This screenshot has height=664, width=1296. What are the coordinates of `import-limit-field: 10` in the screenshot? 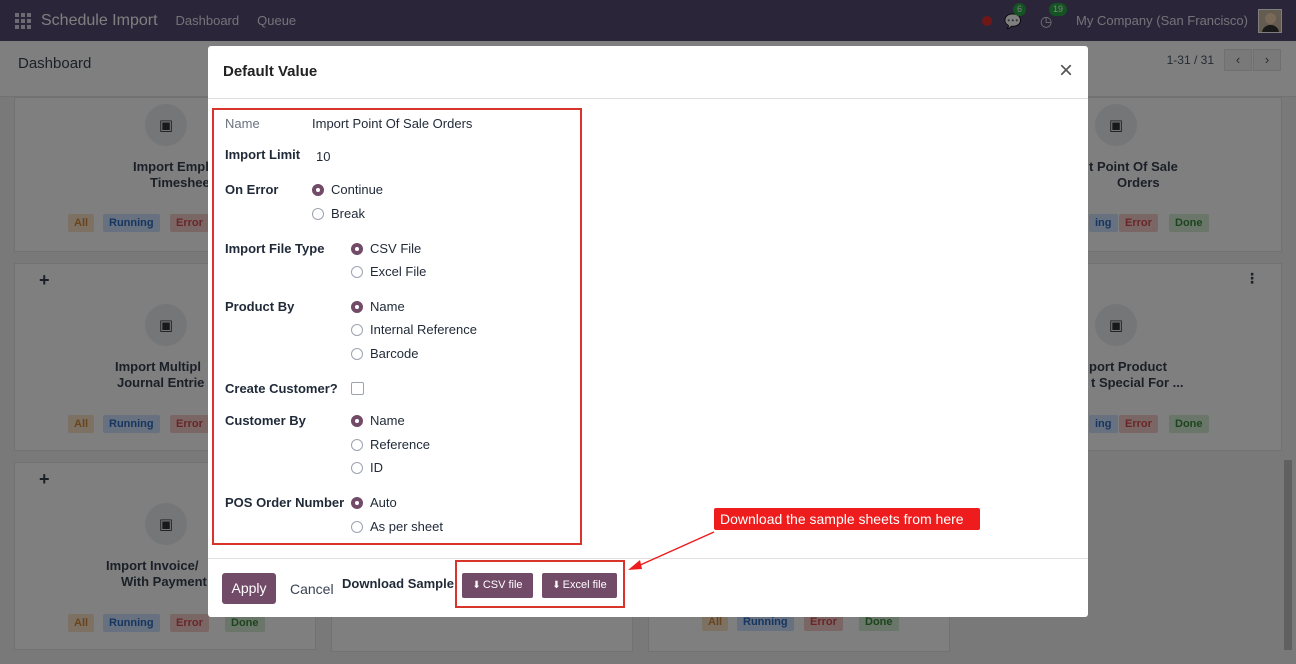 It's located at (323, 156).